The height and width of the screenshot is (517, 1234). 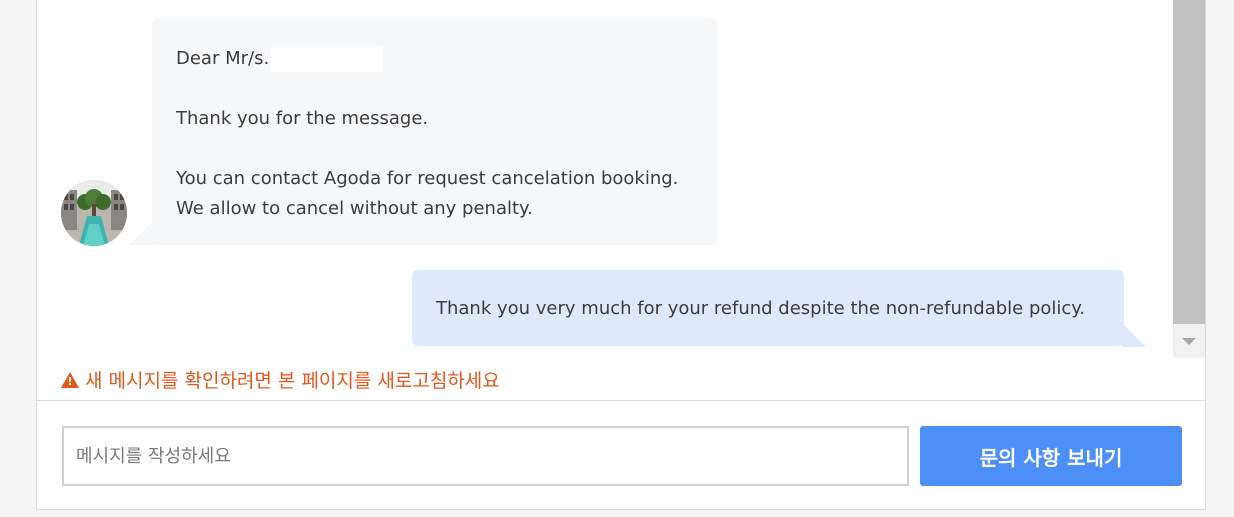 What do you see at coordinates (94, 213) in the screenshot?
I see `hotel-avatar` at bounding box center [94, 213].